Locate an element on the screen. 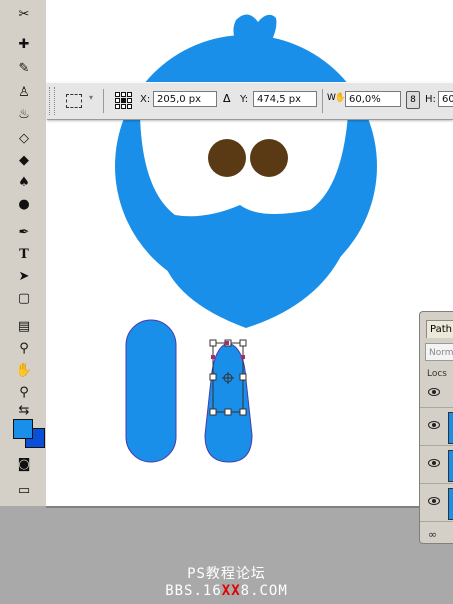 The height and width of the screenshot is (604, 453). watermark-url: BBS.16XX8.COM is located at coordinates (226, 591).